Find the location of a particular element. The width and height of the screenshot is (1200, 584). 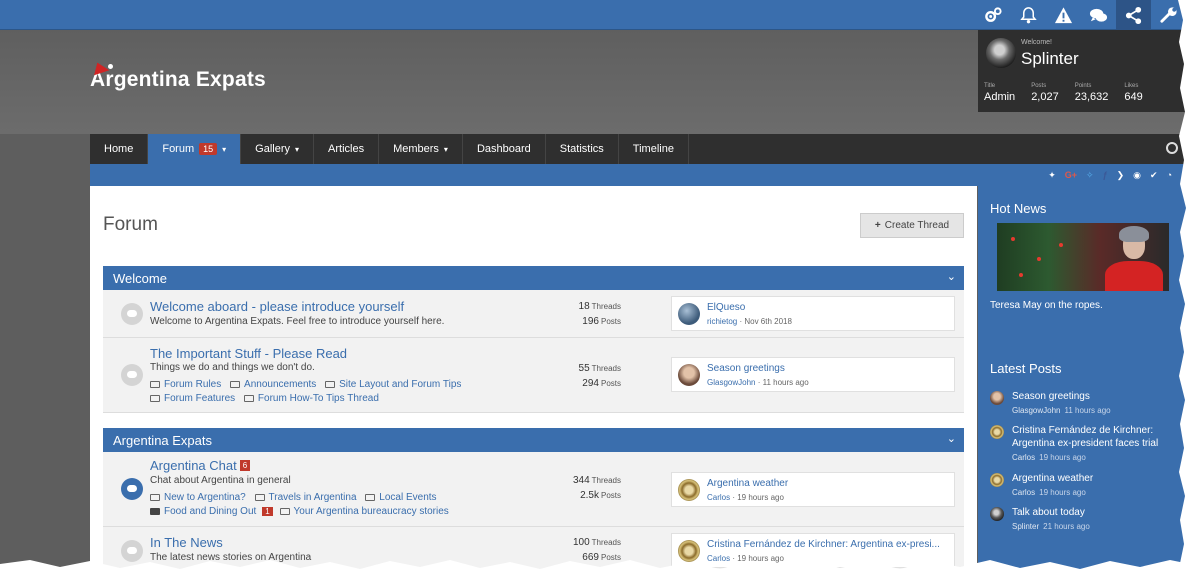

user-stat-points: Points 23,632 is located at coordinates (1092, 93).